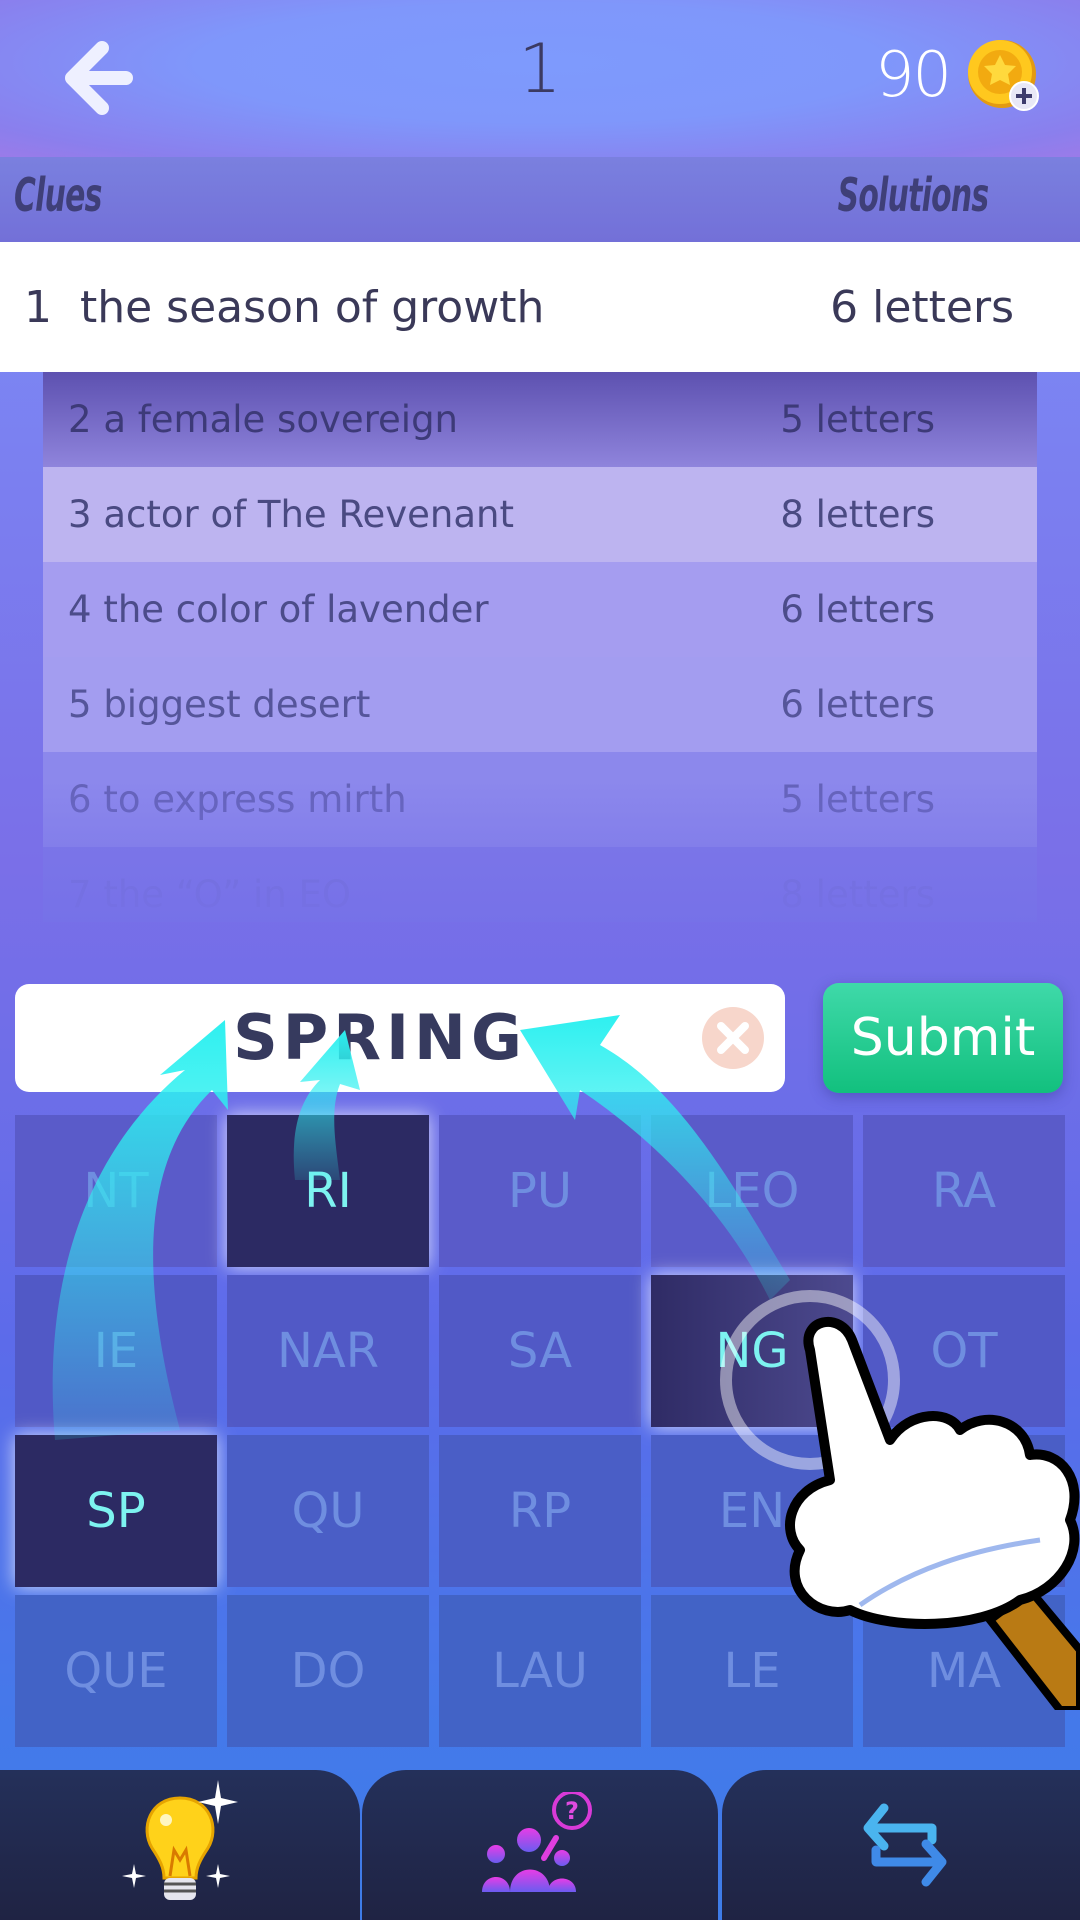 Image resolution: width=1080 pixels, height=1920 pixels. I want to click on ask-friends-button: ?, so click(540, 1845).